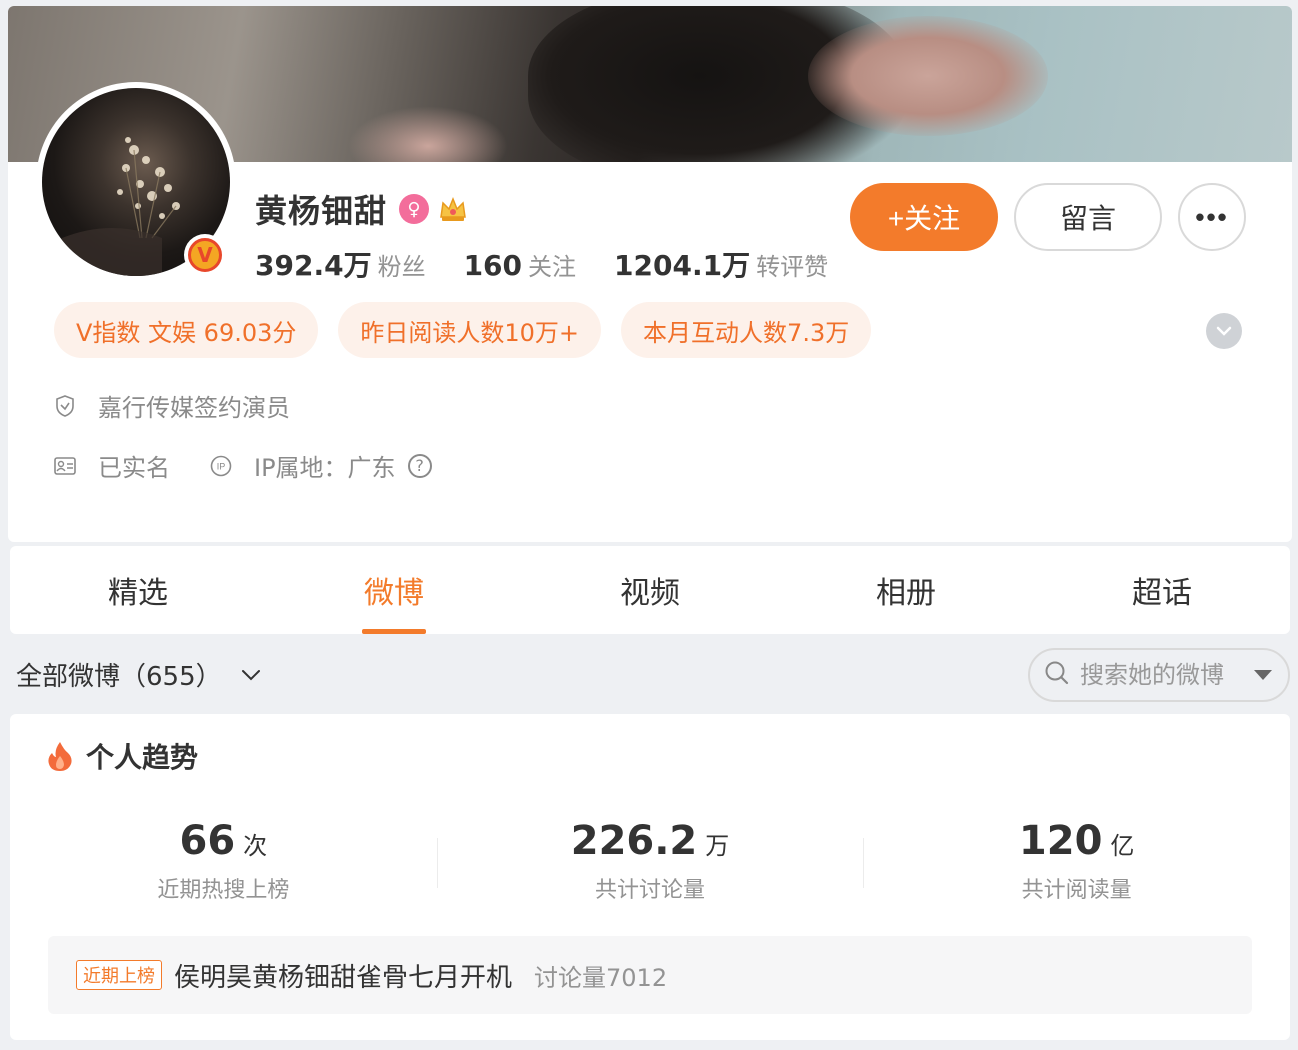  I want to click on profile-tags: V指数 文娱 69.03分 昨日阅读人数10万+ 本月互动人数7.3万, so click(472, 330).